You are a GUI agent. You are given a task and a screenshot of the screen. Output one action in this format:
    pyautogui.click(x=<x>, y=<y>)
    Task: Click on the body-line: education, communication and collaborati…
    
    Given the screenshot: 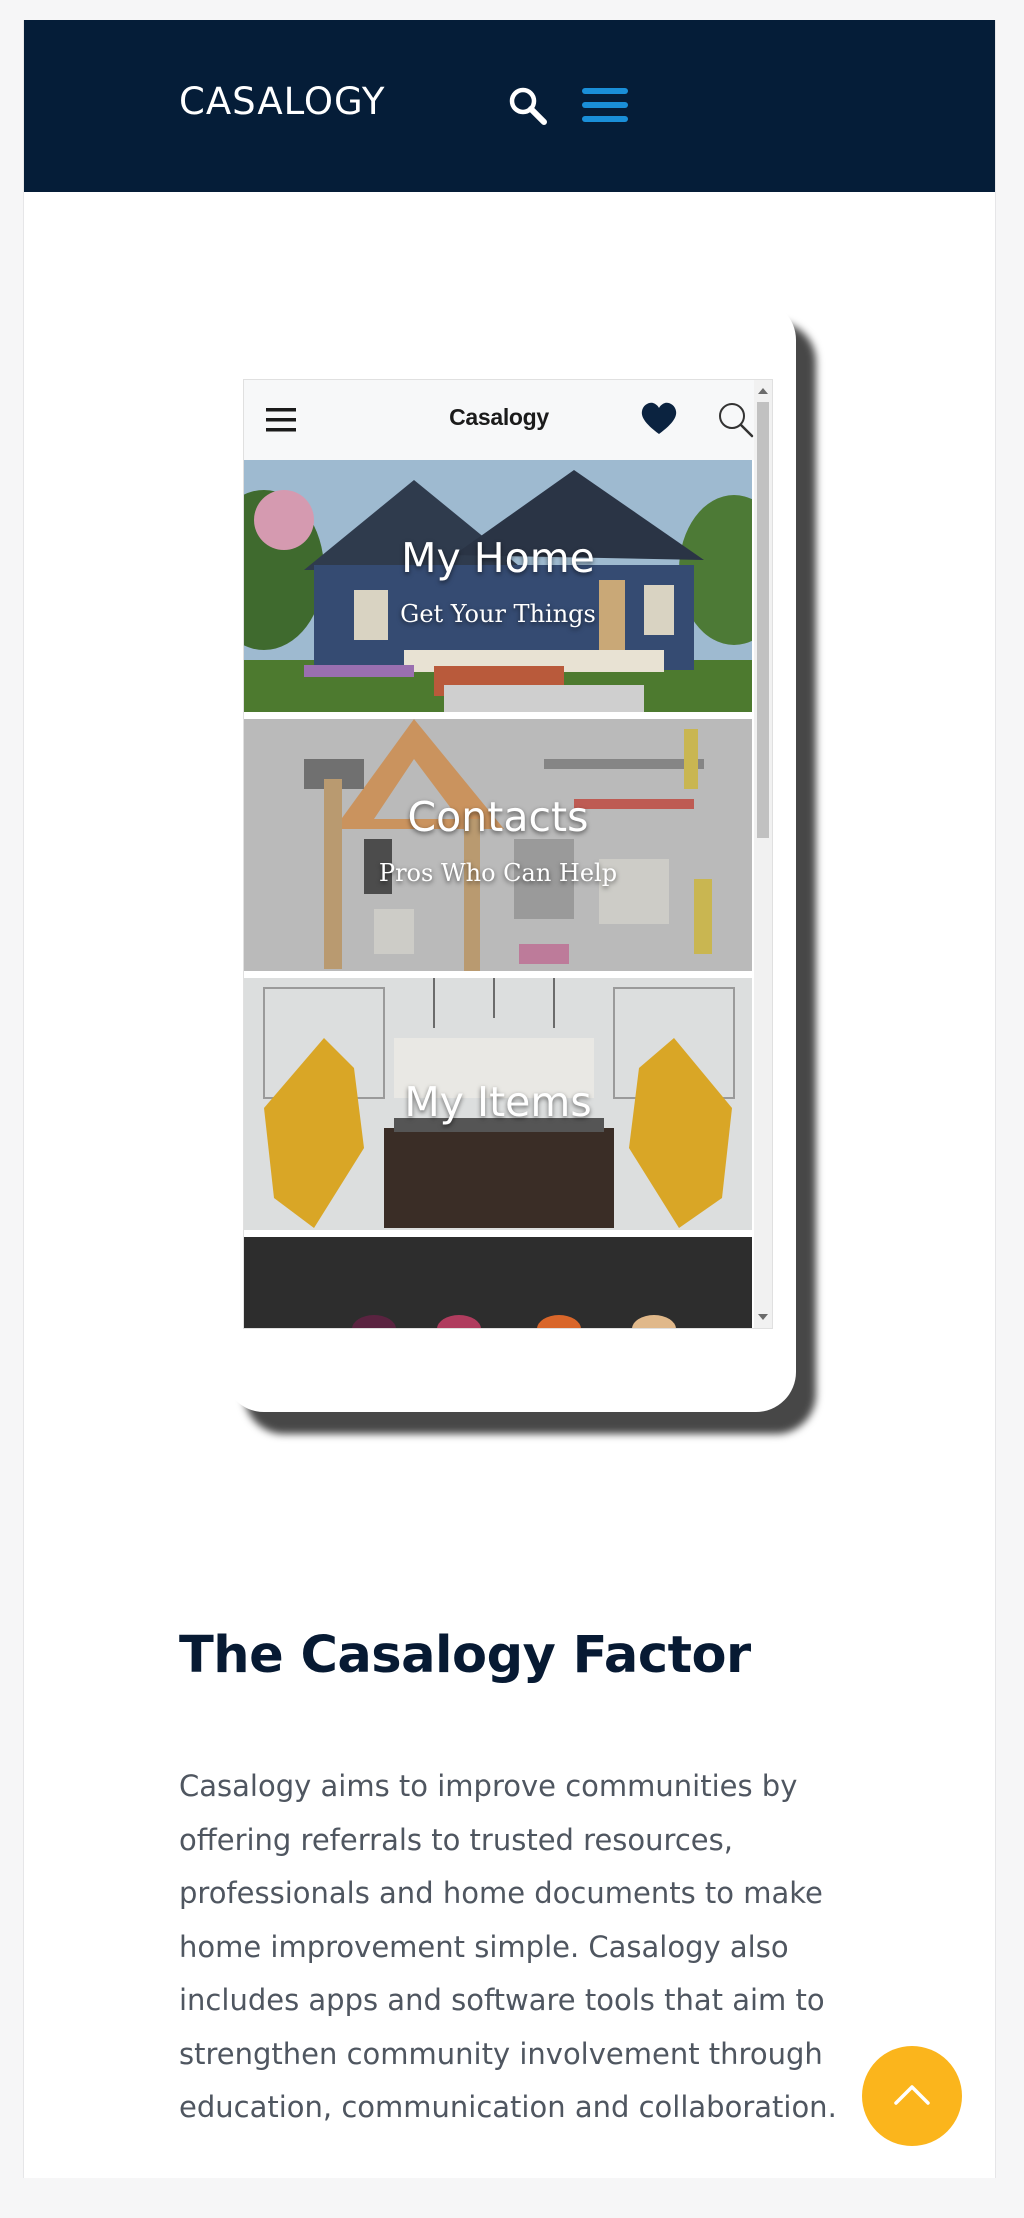 What is the action you would take?
    pyautogui.click(x=508, y=2107)
    